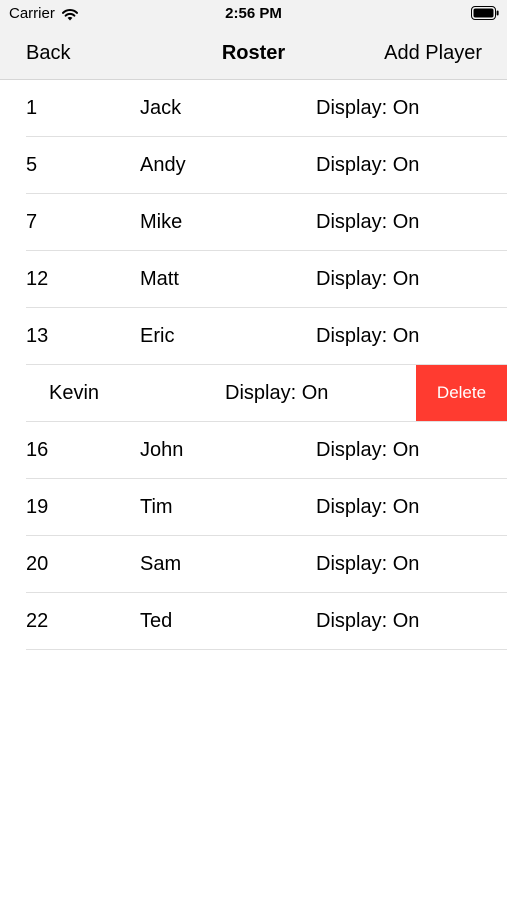 The image size is (507, 900). Describe the element at coordinates (37, 621) in the screenshot. I see `player-number: 22` at that location.